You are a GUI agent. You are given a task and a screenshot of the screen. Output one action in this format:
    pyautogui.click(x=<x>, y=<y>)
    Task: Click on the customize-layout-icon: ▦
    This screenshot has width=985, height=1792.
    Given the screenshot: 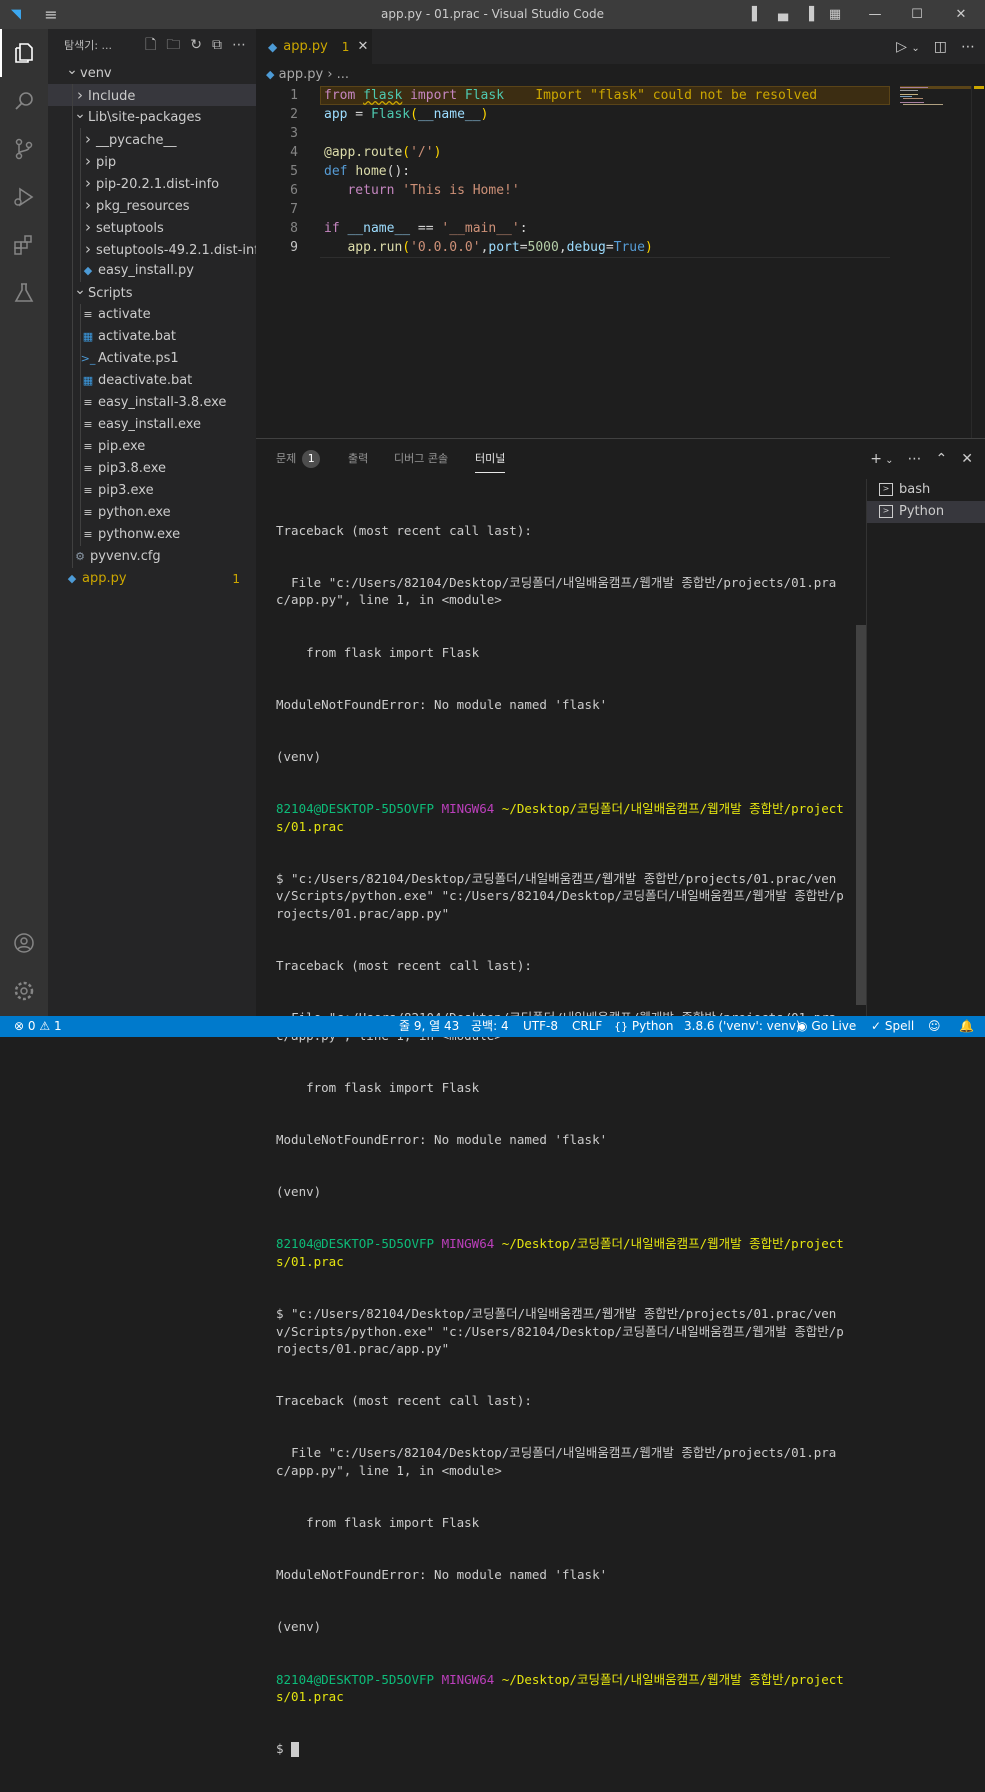 What is the action you would take?
    pyautogui.click(x=835, y=14)
    